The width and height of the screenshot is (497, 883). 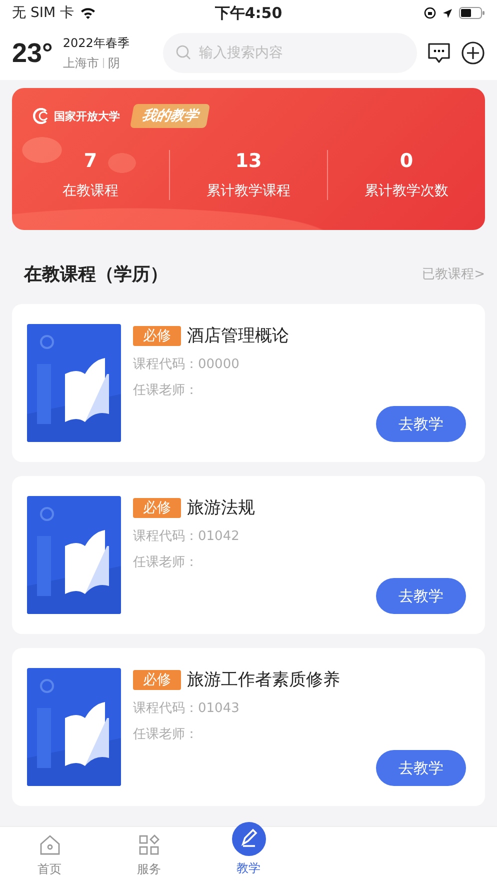 What do you see at coordinates (88, 13) in the screenshot?
I see `wifi-icon` at bounding box center [88, 13].